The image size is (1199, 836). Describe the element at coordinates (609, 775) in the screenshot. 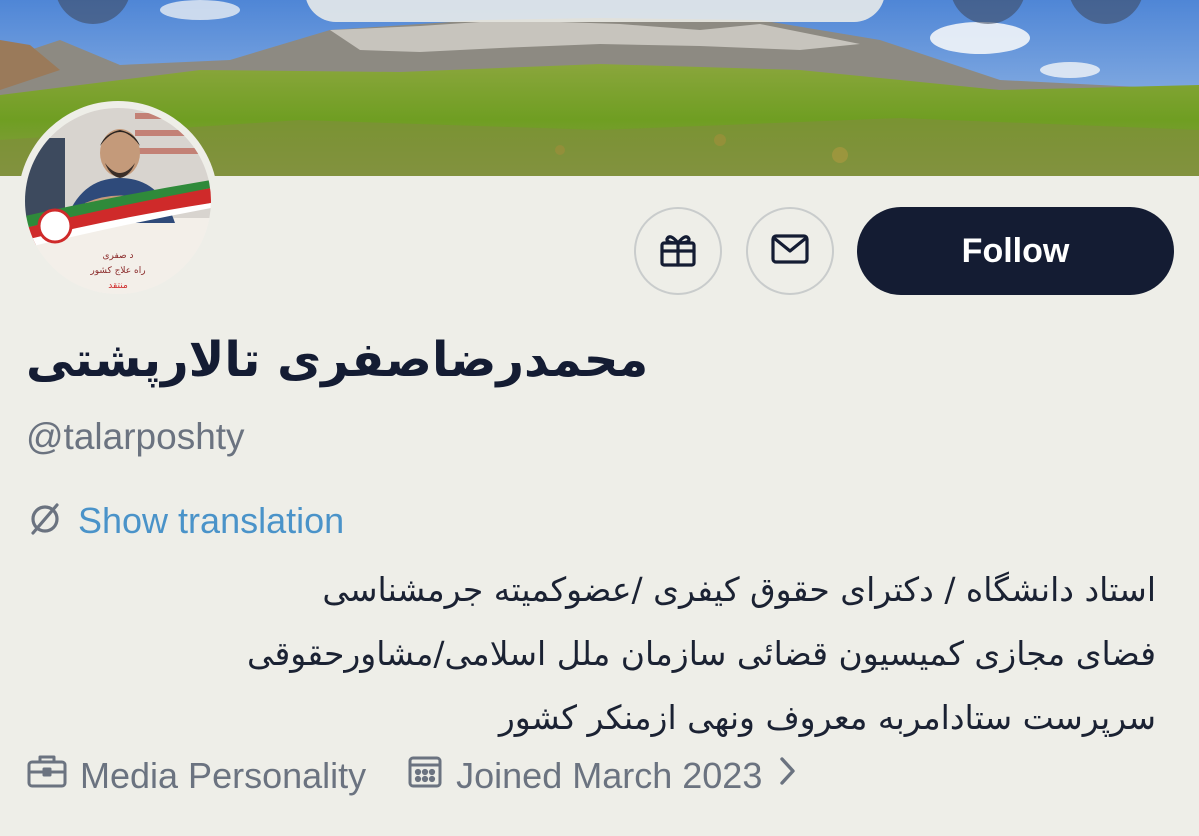

I see `joined-label: Joined March 2023` at that location.